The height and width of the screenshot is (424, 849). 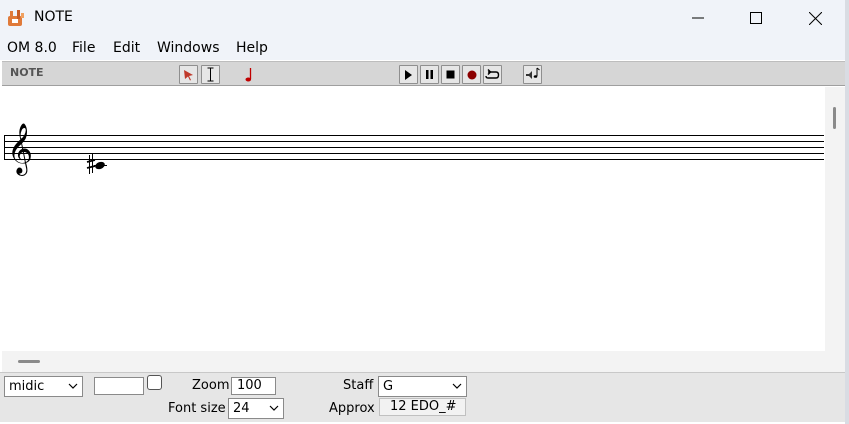 I want to click on fontsize-label: Font size, so click(x=197, y=408).